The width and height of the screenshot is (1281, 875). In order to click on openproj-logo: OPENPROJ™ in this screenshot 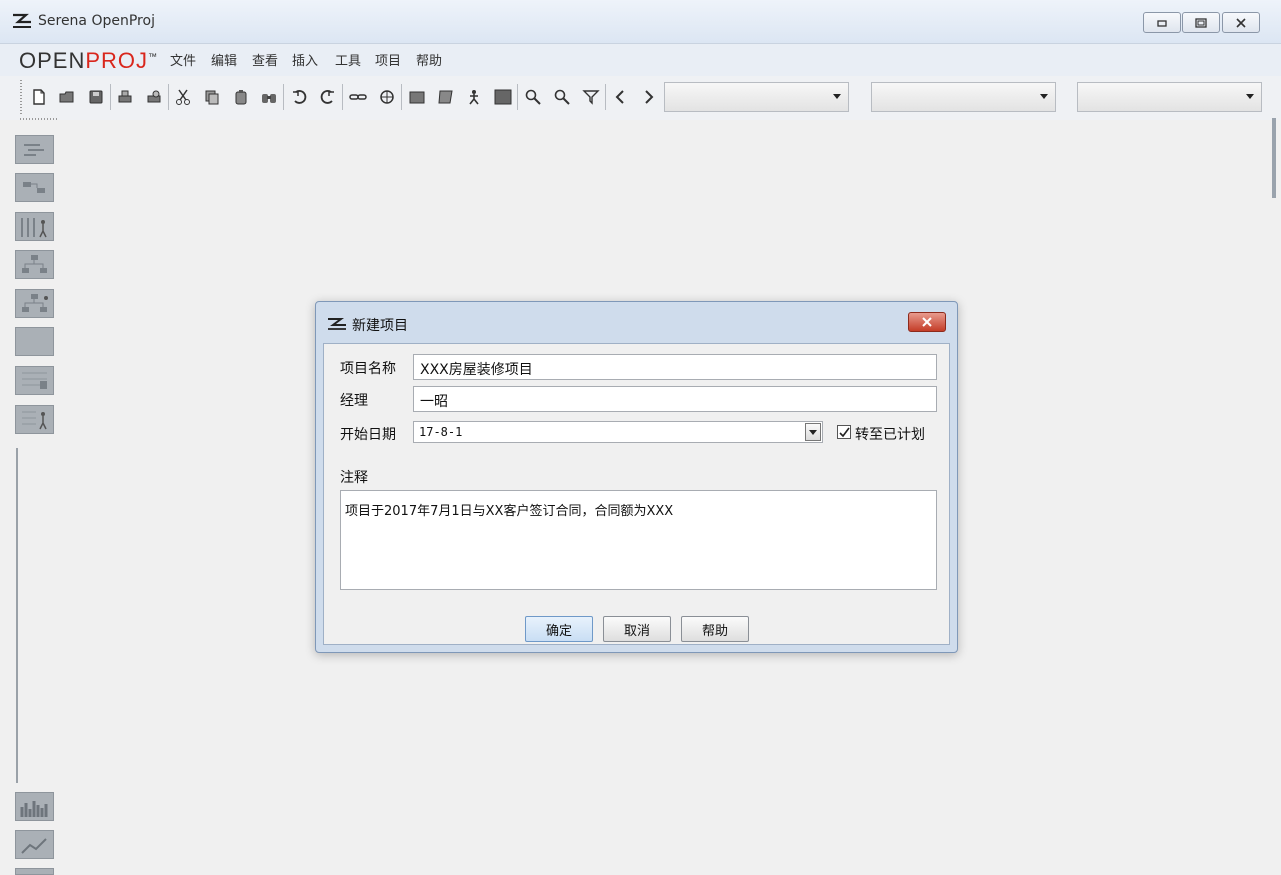, I will do `click(89, 60)`.